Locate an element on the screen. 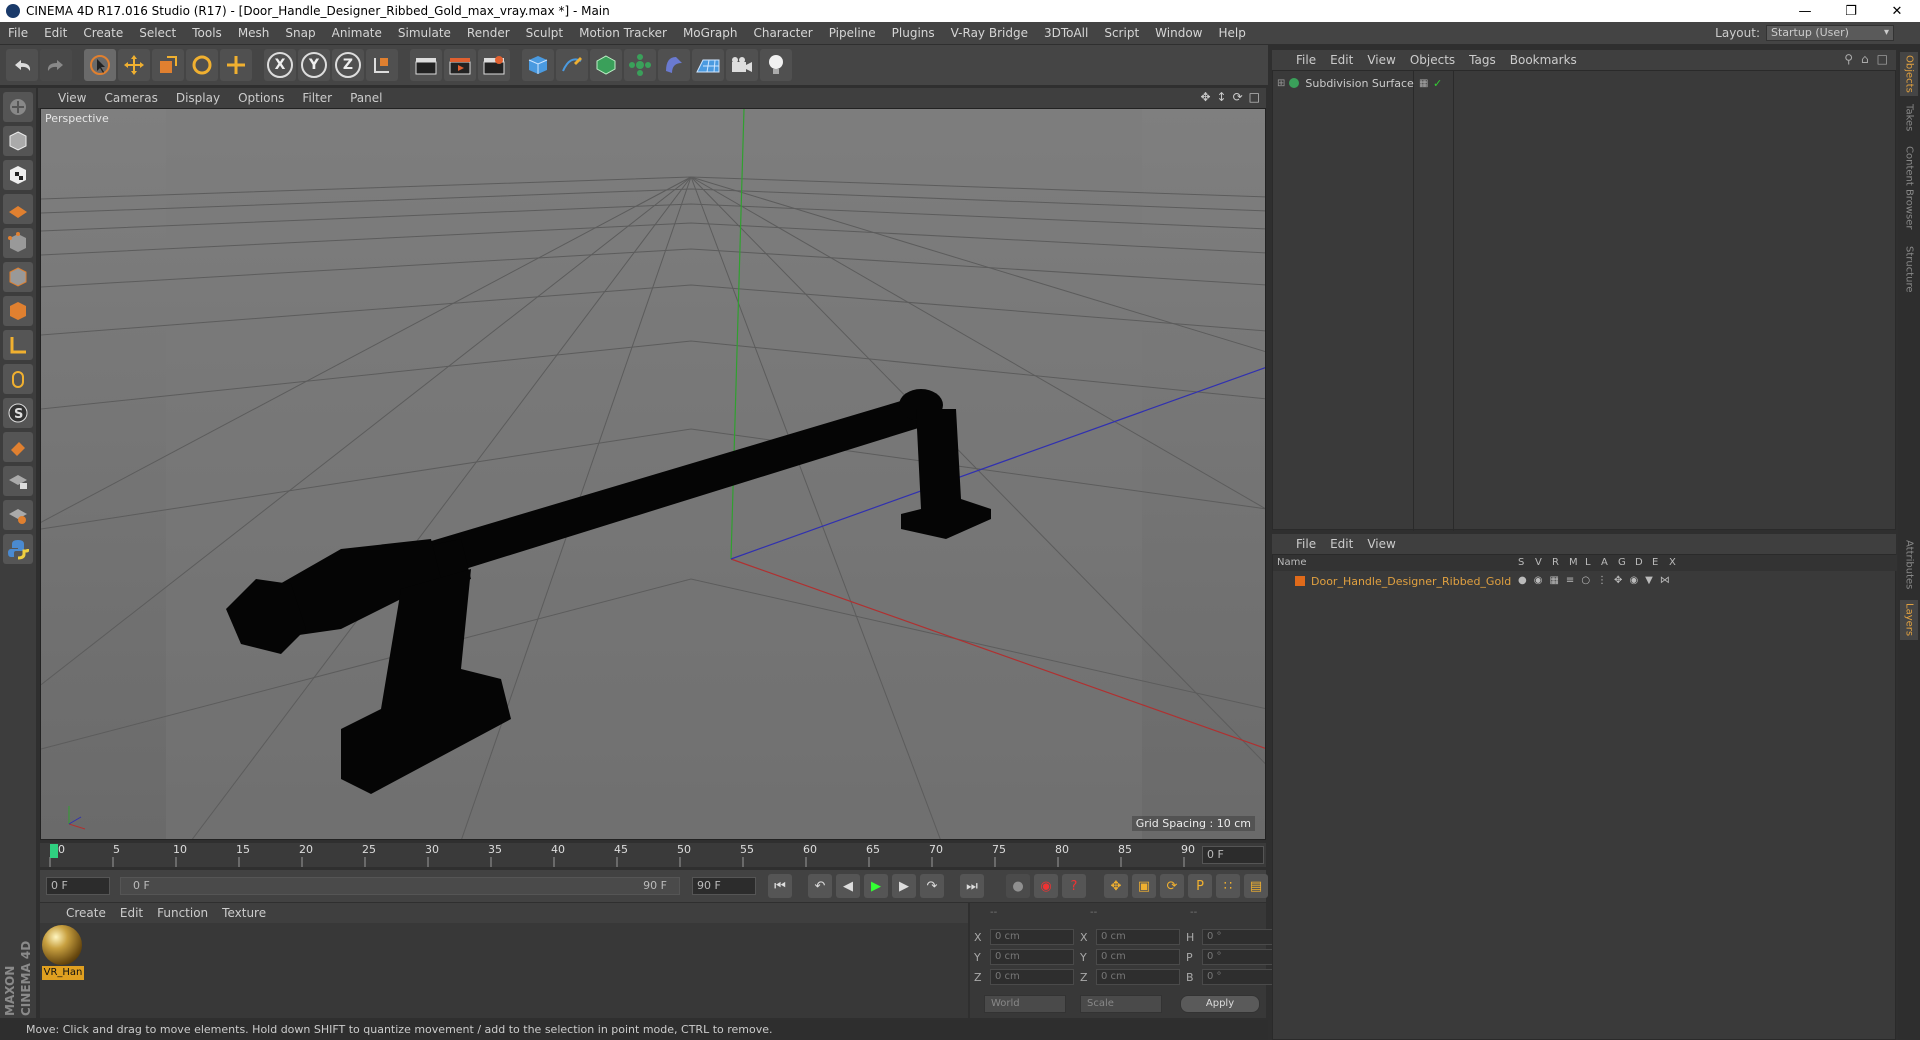 The width and height of the screenshot is (1920, 1040). object-menu-bookmarks: Bookmarks is located at coordinates (1543, 60).